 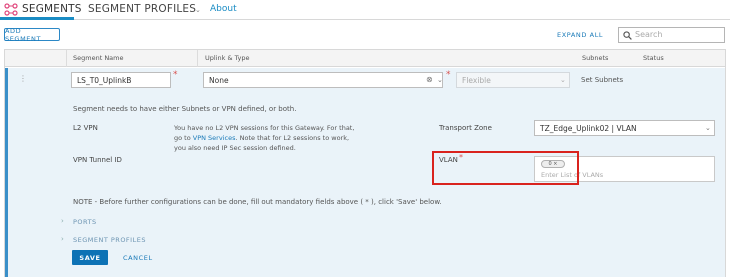 What do you see at coordinates (602, 80) in the screenshot?
I see `set-subnets-link: Set Subnets` at bounding box center [602, 80].